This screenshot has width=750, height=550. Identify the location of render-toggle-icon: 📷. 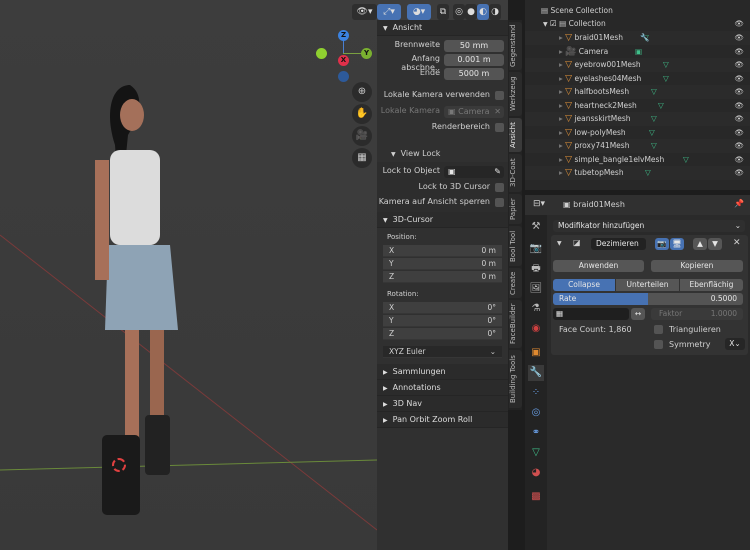
(662, 244).